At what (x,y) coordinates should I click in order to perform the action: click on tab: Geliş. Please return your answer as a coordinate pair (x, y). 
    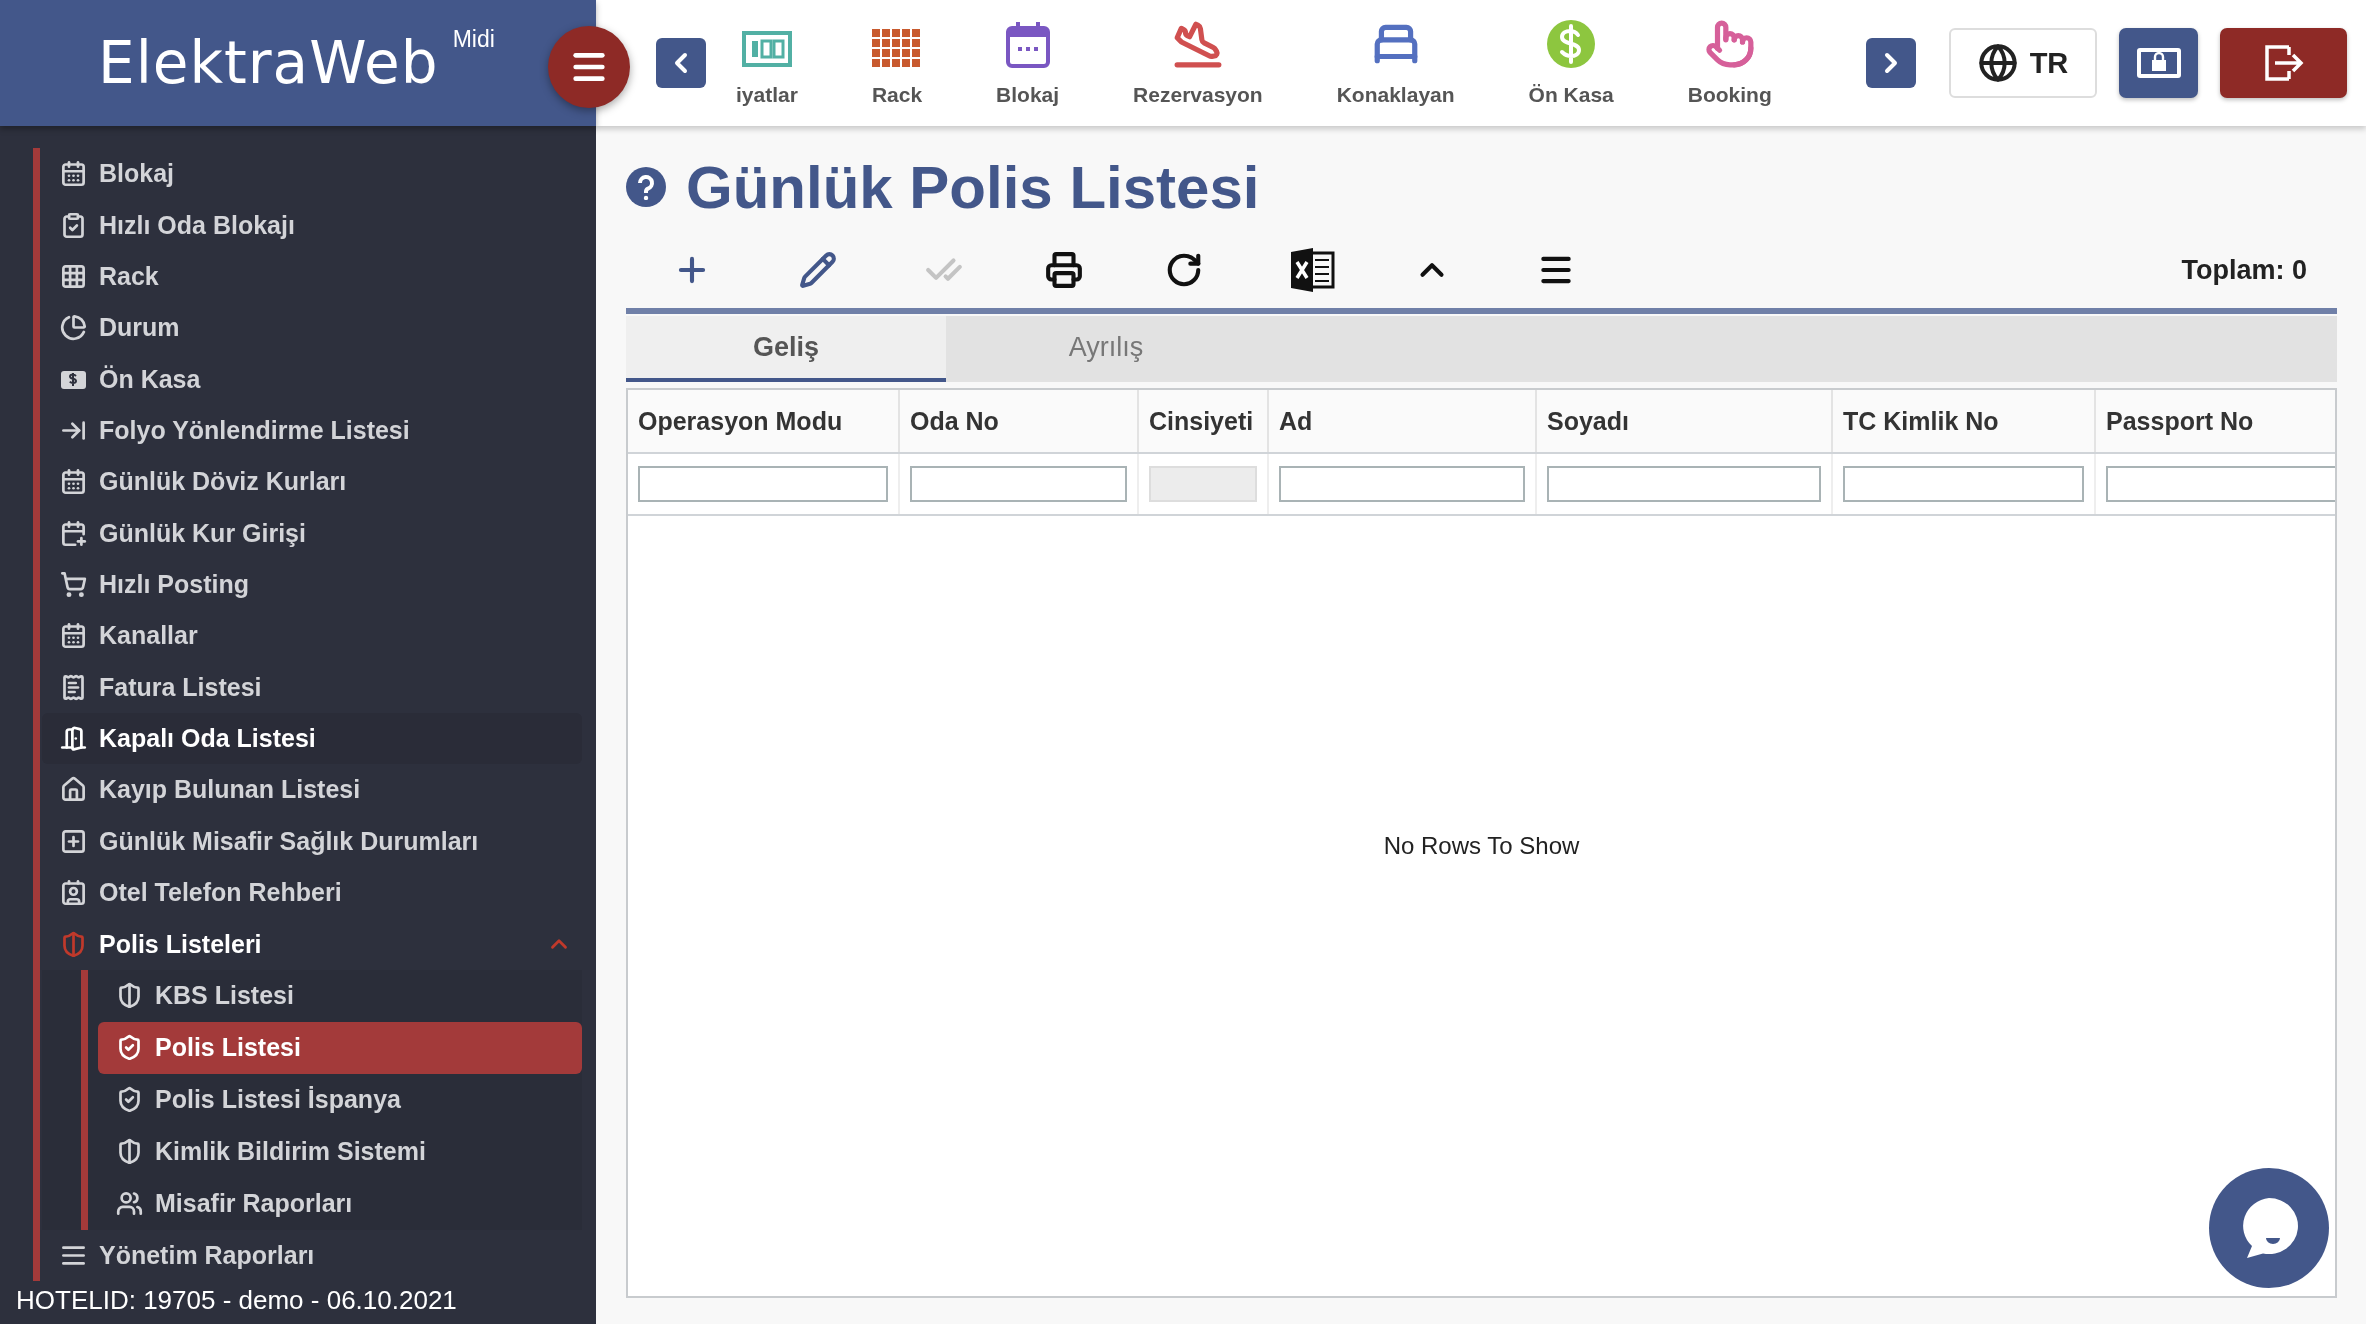
    Looking at the image, I should click on (786, 349).